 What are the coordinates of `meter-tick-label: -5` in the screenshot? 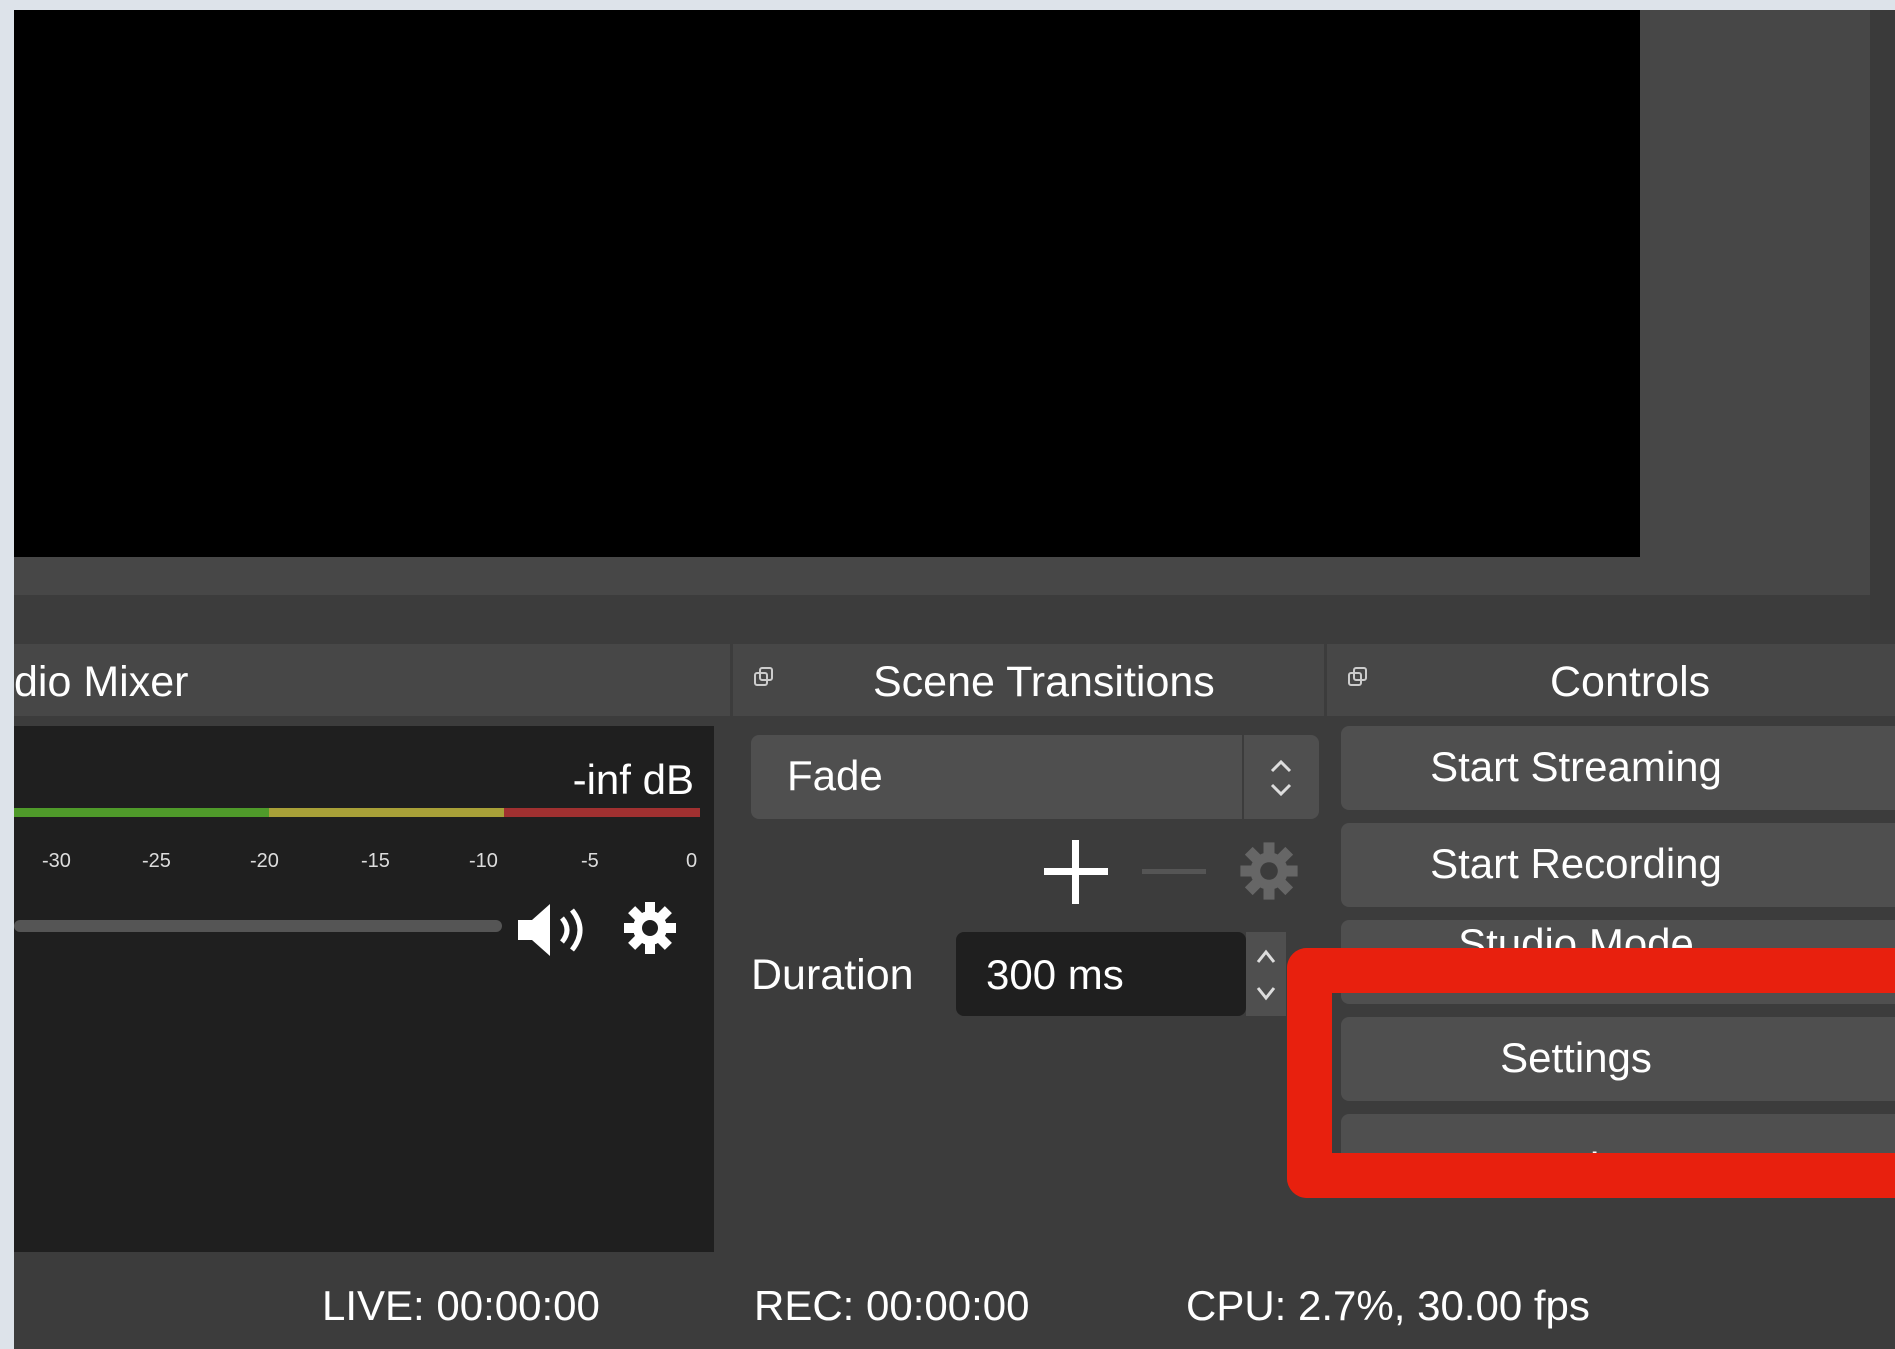 It's located at (590, 861).